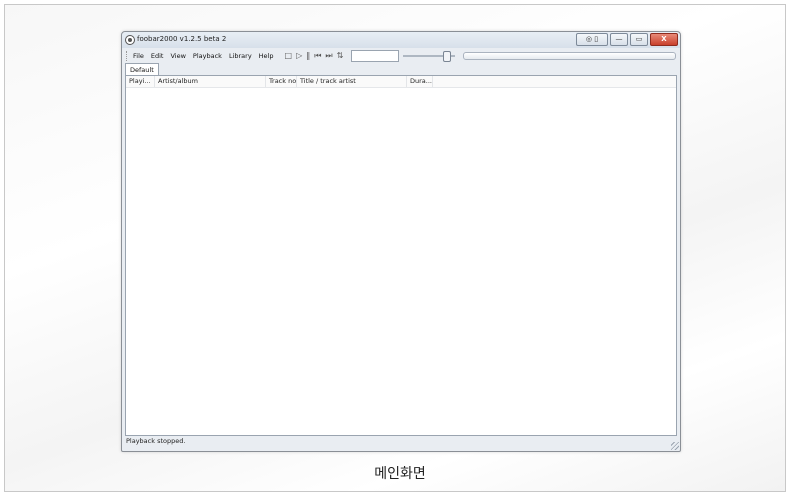 The image size is (790, 495). What do you see at coordinates (375, 55) in the screenshot?
I see `search-box` at bounding box center [375, 55].